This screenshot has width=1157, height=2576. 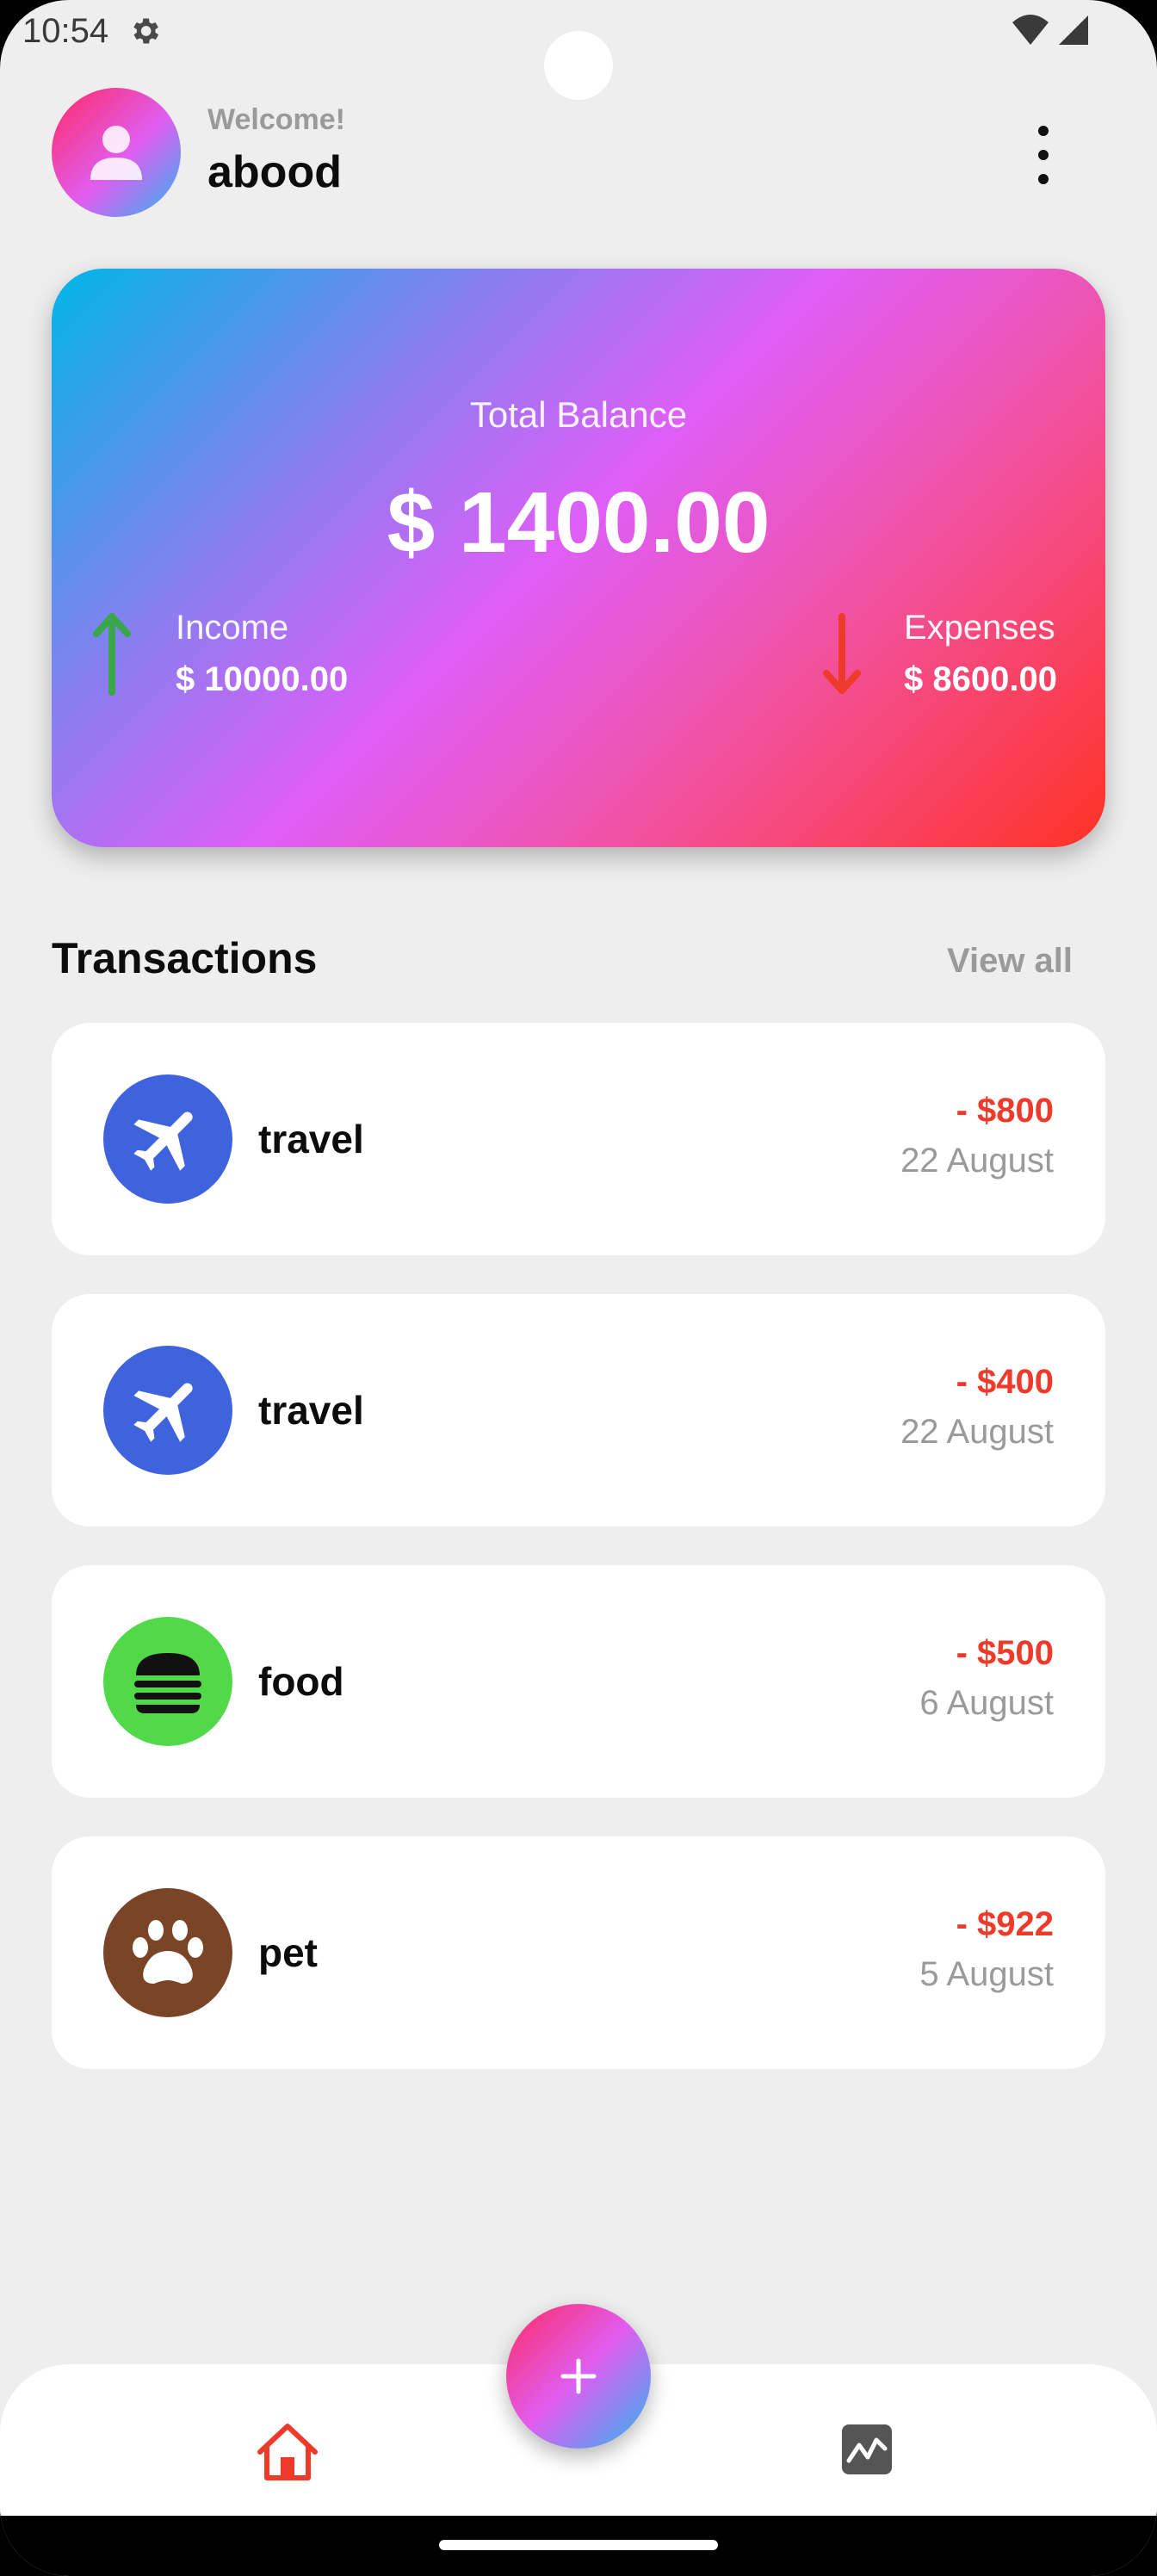 I want to click on username: abood, so click(x=274, y=172).